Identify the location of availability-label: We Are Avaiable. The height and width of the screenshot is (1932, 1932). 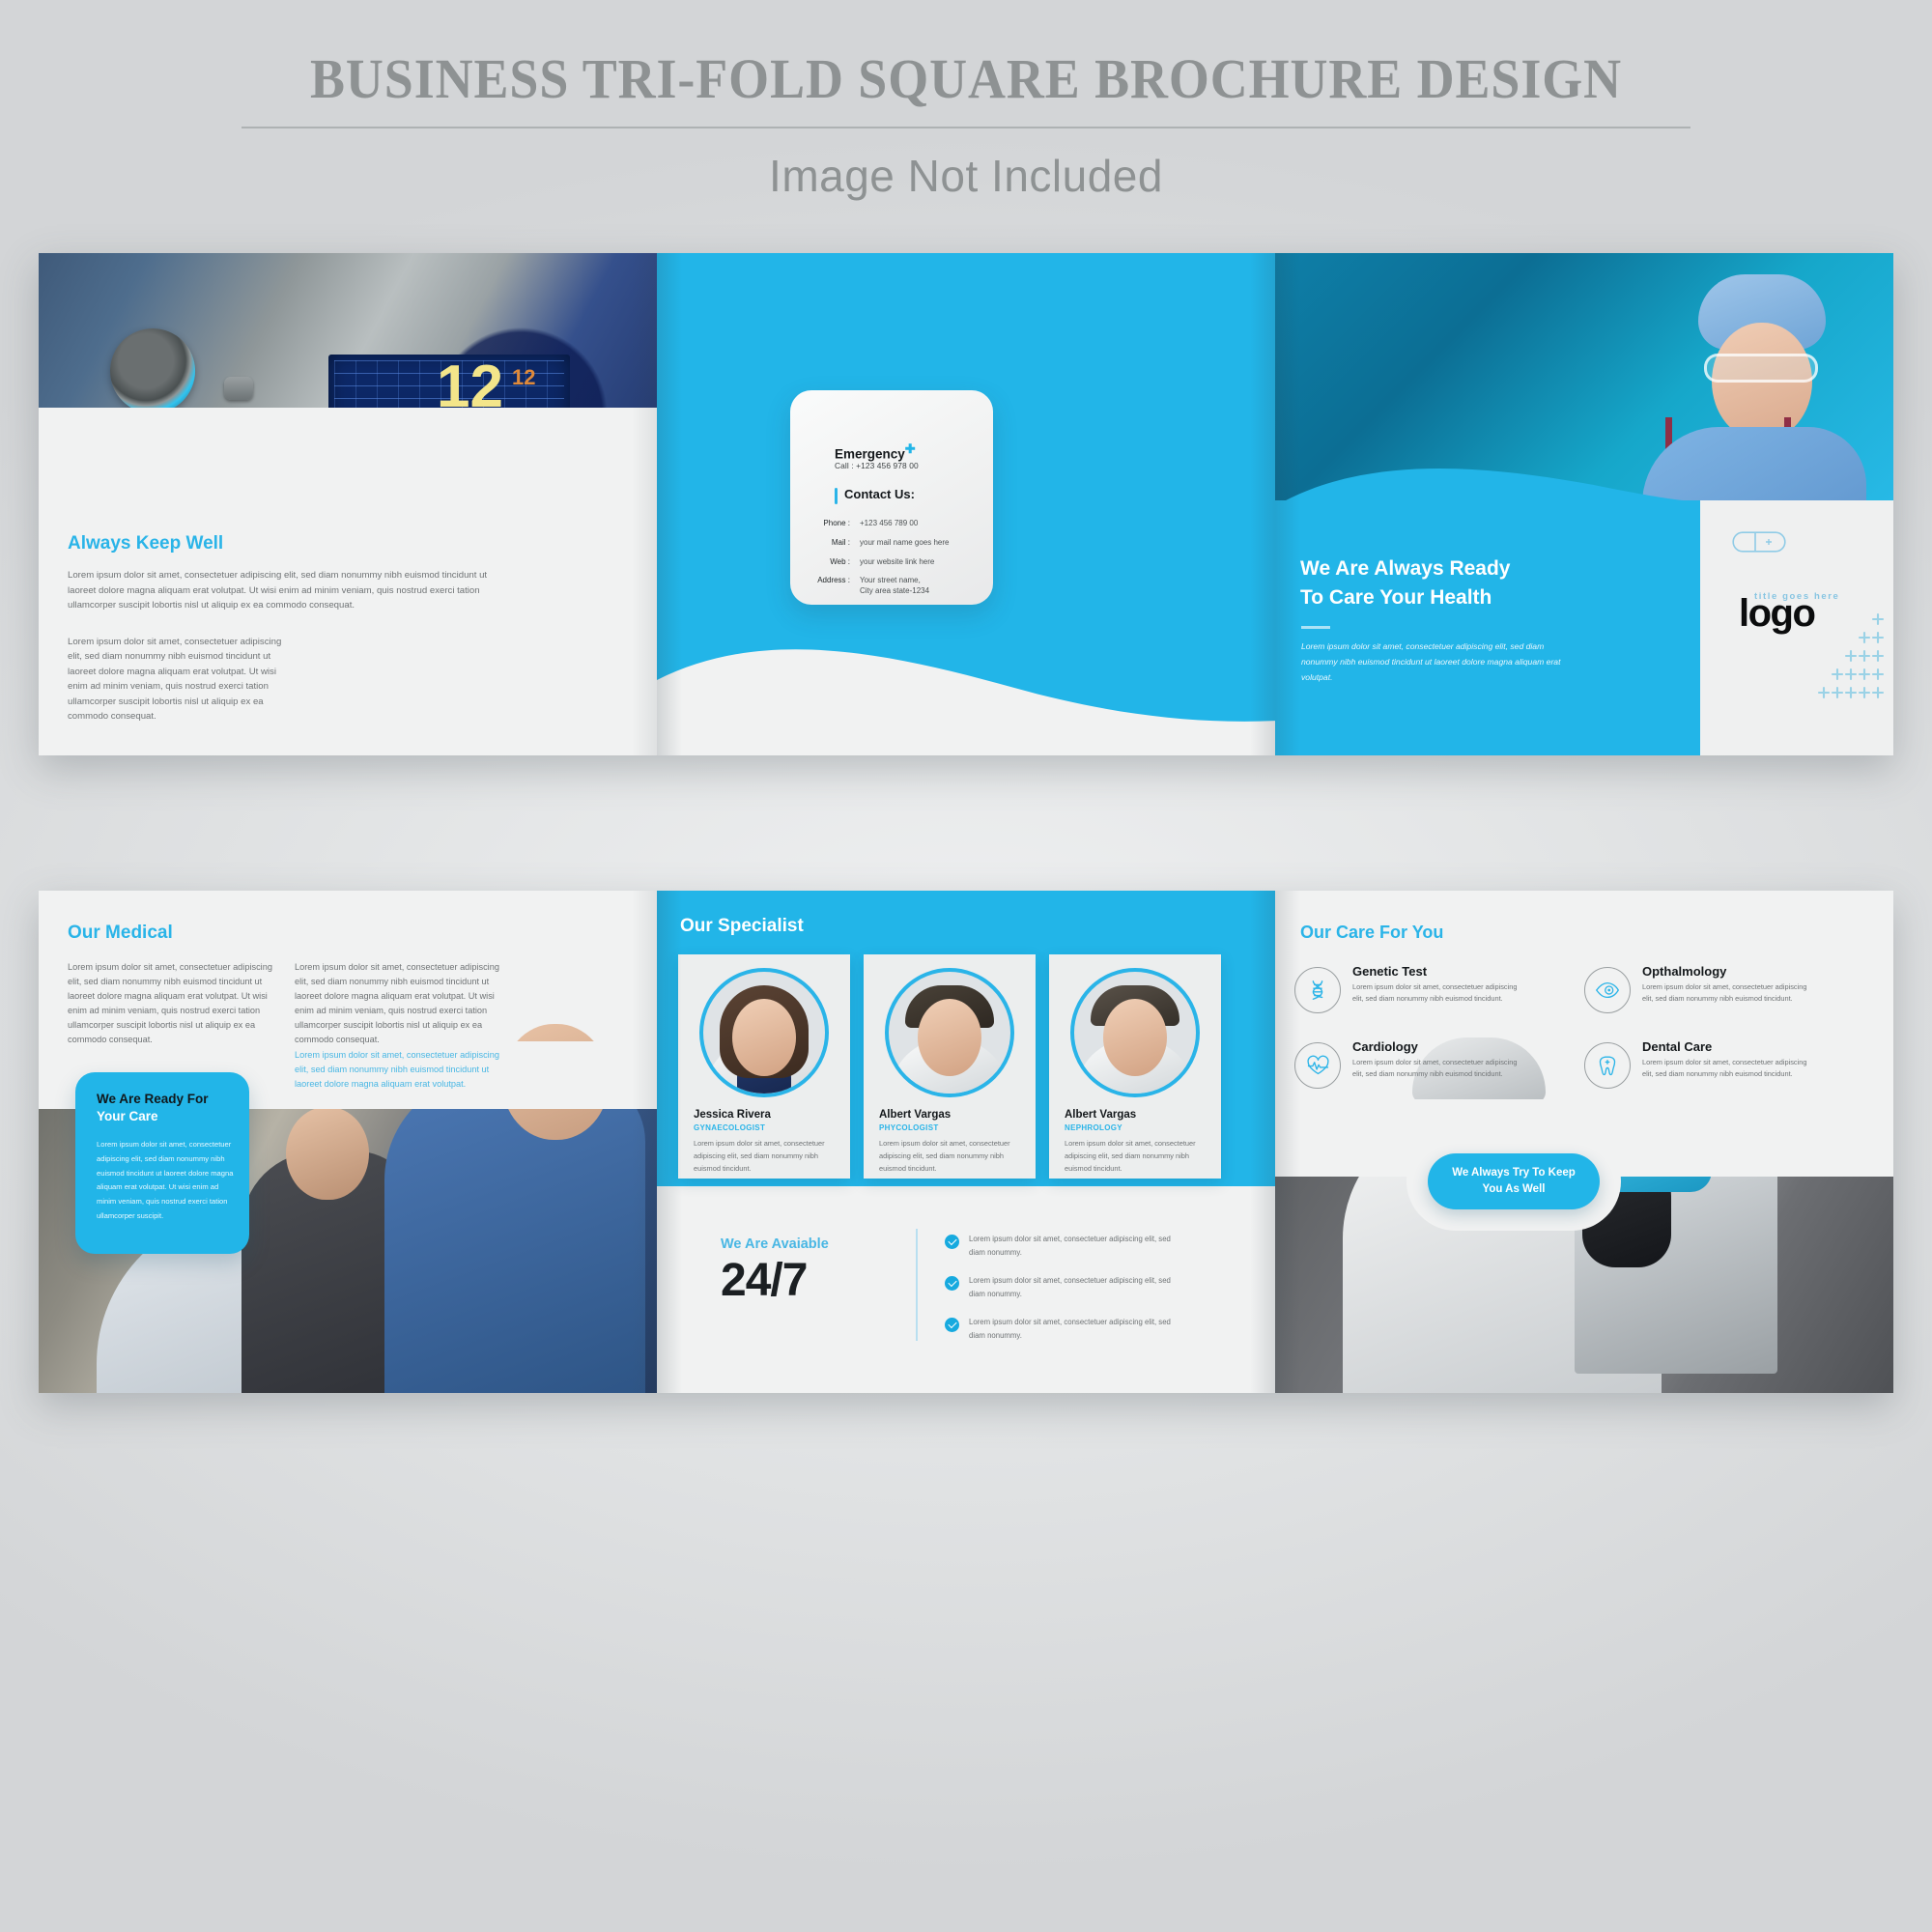
(775, 1244).